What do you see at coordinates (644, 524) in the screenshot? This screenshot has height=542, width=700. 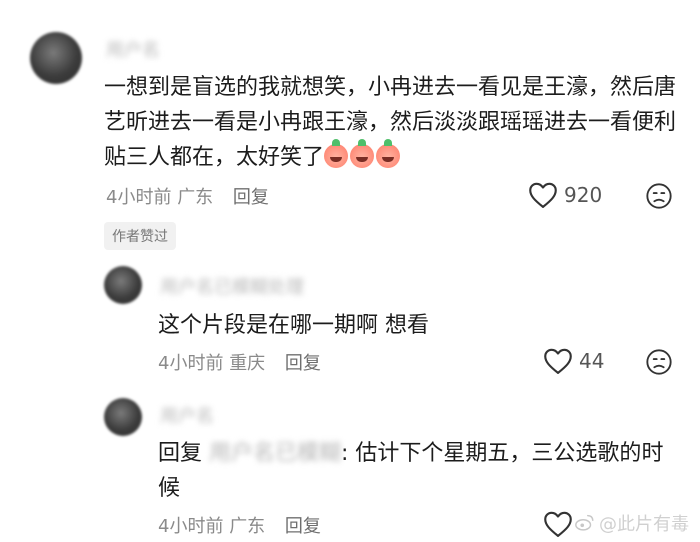 I see `watermark-text: @此片有毒` at bounding box center [644, 524].